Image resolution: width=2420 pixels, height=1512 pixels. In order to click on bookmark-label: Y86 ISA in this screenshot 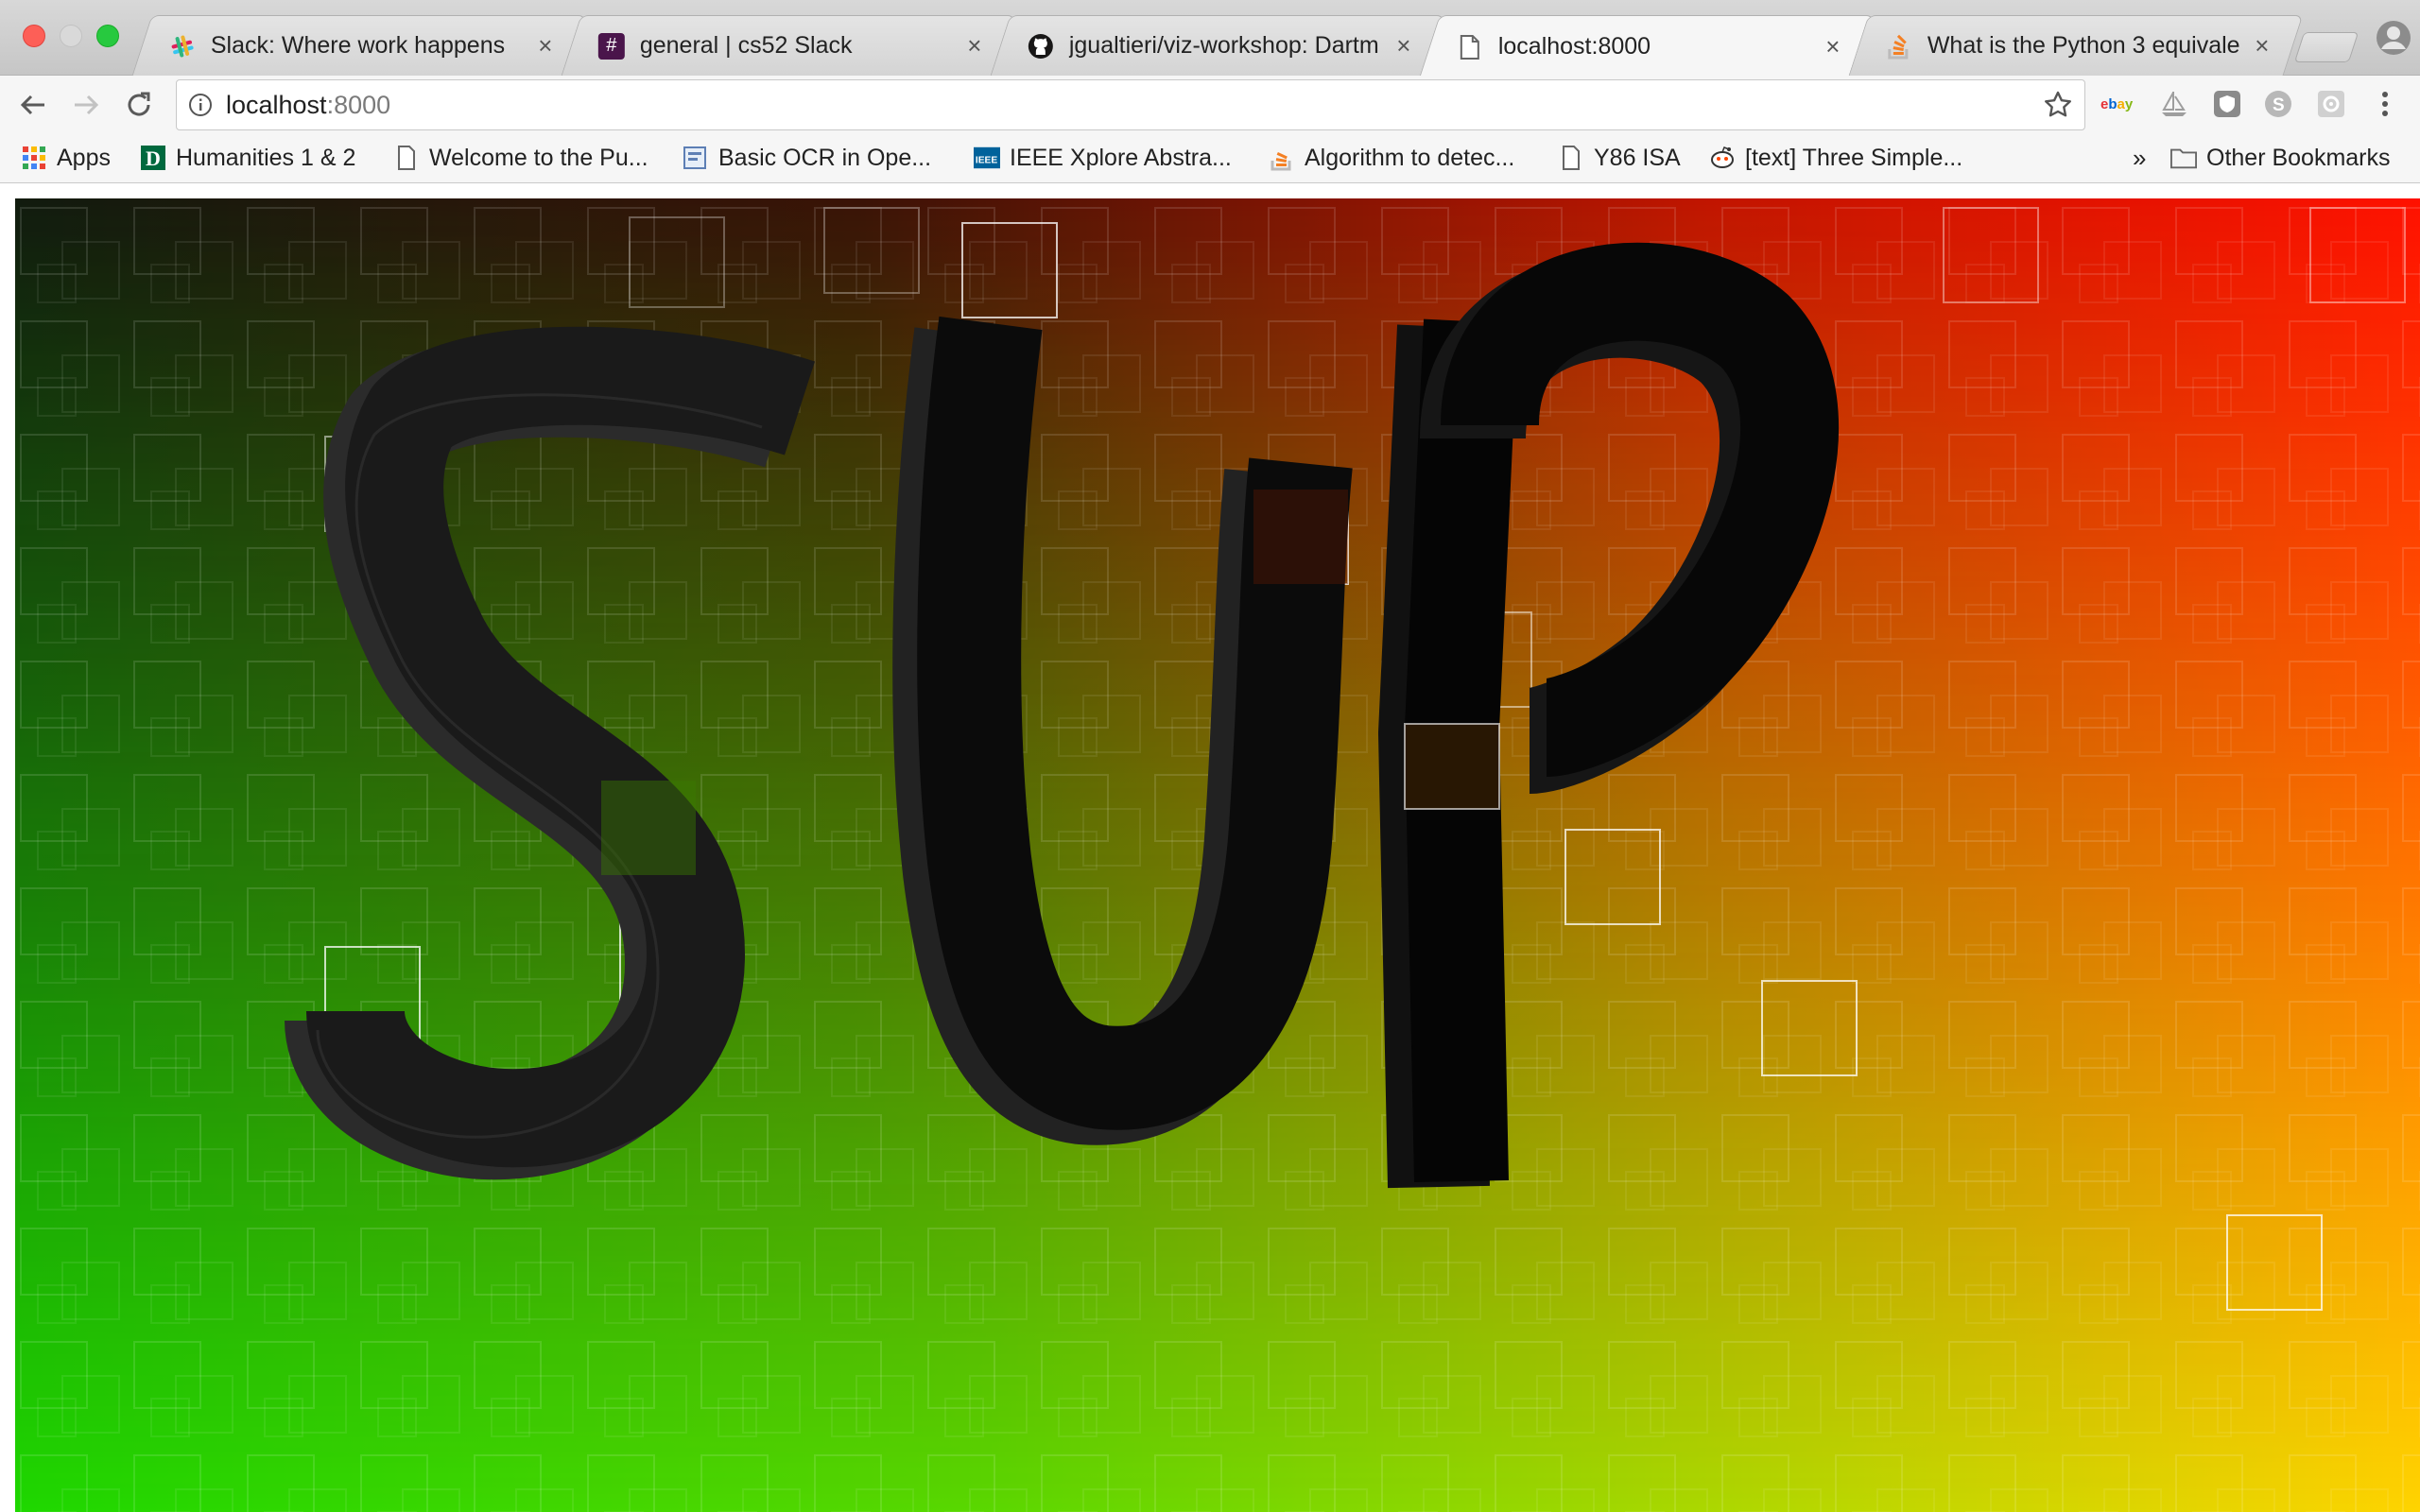, I will do `click(1637, 157)`.